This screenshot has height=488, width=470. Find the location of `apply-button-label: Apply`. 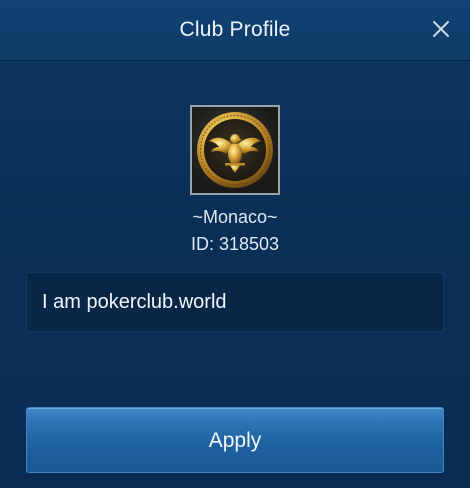

apply-button-label: Apply is located at coordinates (235, 440).